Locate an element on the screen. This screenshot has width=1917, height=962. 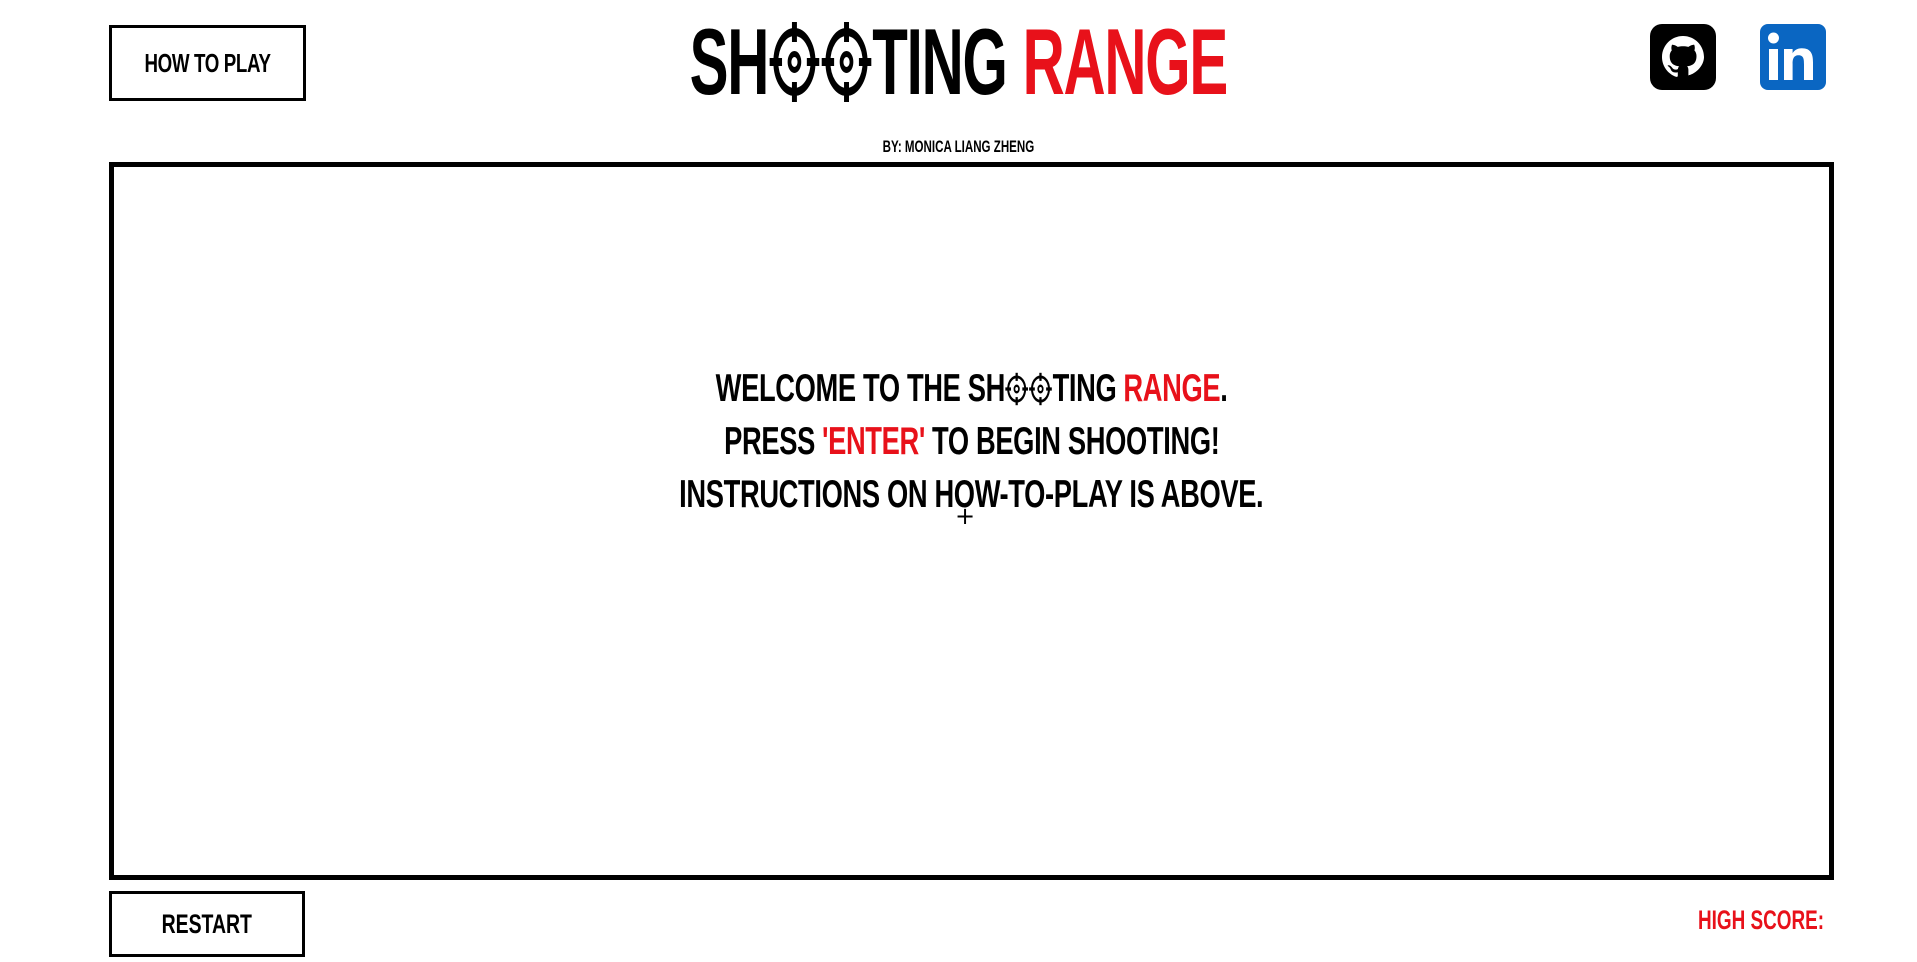
byline: BY: MONICA LIANG ZHENG is located at coordinates (958, 147).